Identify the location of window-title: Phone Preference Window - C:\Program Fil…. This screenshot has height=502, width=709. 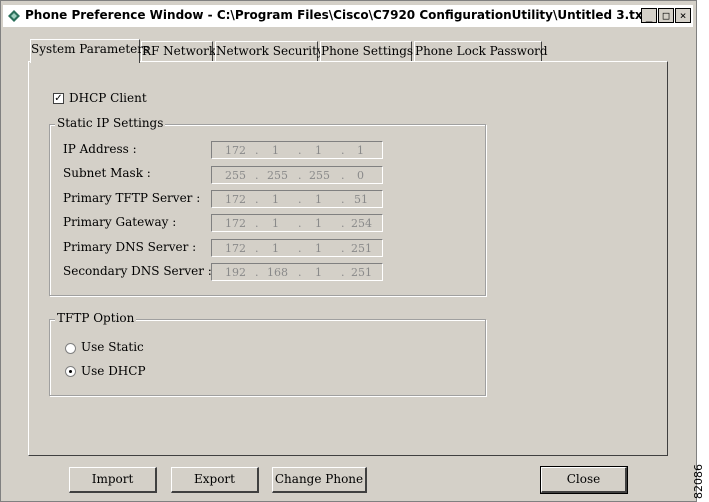
(337, 15).